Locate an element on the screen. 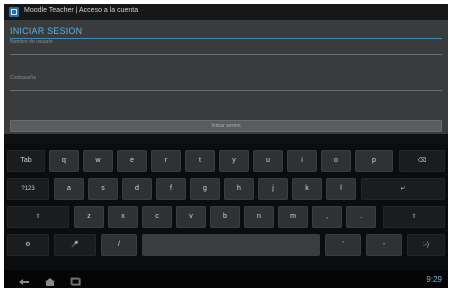 This screenshot has width=454, height=291. key-e: e is located at coordinates (132, 161).